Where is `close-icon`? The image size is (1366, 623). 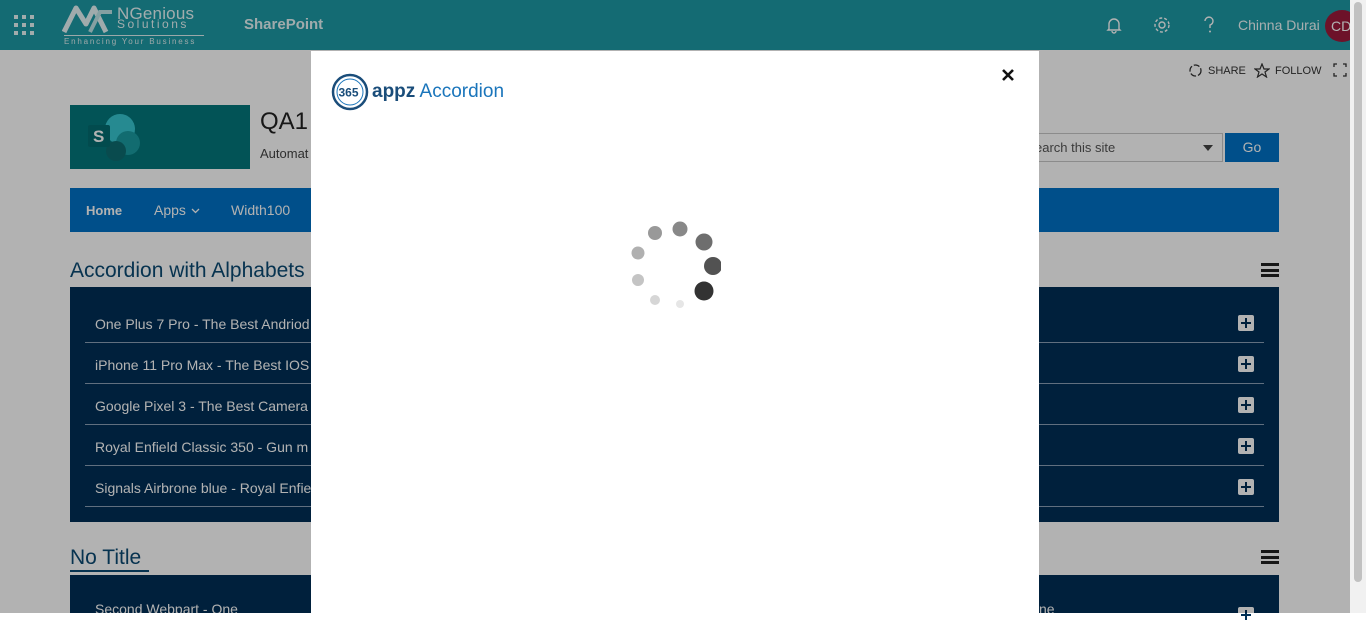 close-icon is located at coordinates (1008, 75).